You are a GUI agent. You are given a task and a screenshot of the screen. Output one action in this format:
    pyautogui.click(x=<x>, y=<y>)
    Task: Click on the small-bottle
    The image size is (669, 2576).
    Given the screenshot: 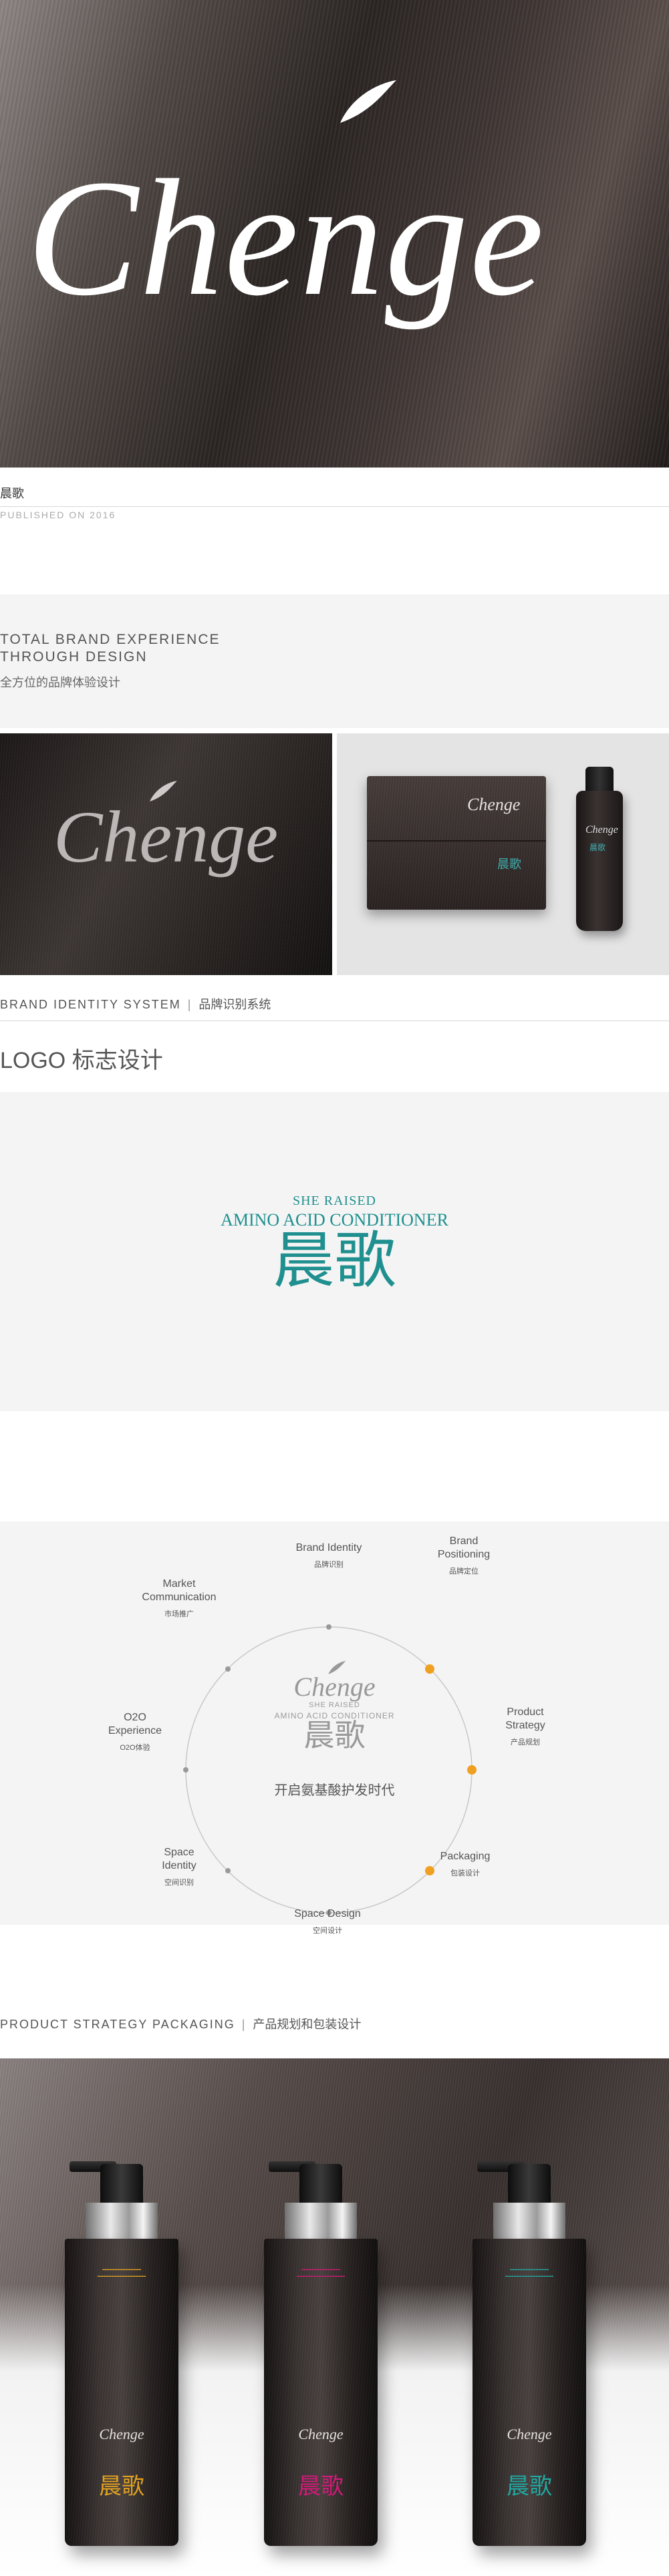 What is the action you would take?
    pyautogui.click(x=599, y=861)
    